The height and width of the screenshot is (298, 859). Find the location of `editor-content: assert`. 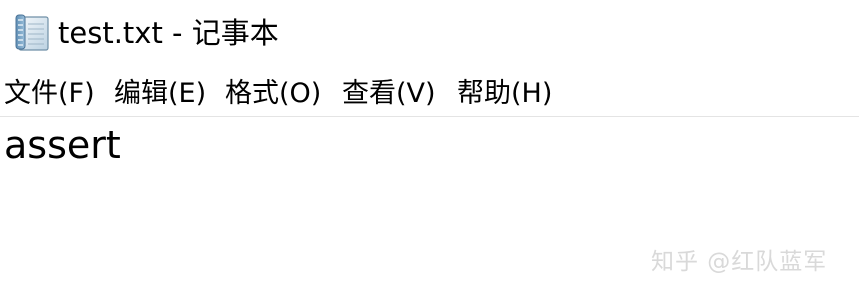

editor-content: assert is located at coordinates (62, 145).